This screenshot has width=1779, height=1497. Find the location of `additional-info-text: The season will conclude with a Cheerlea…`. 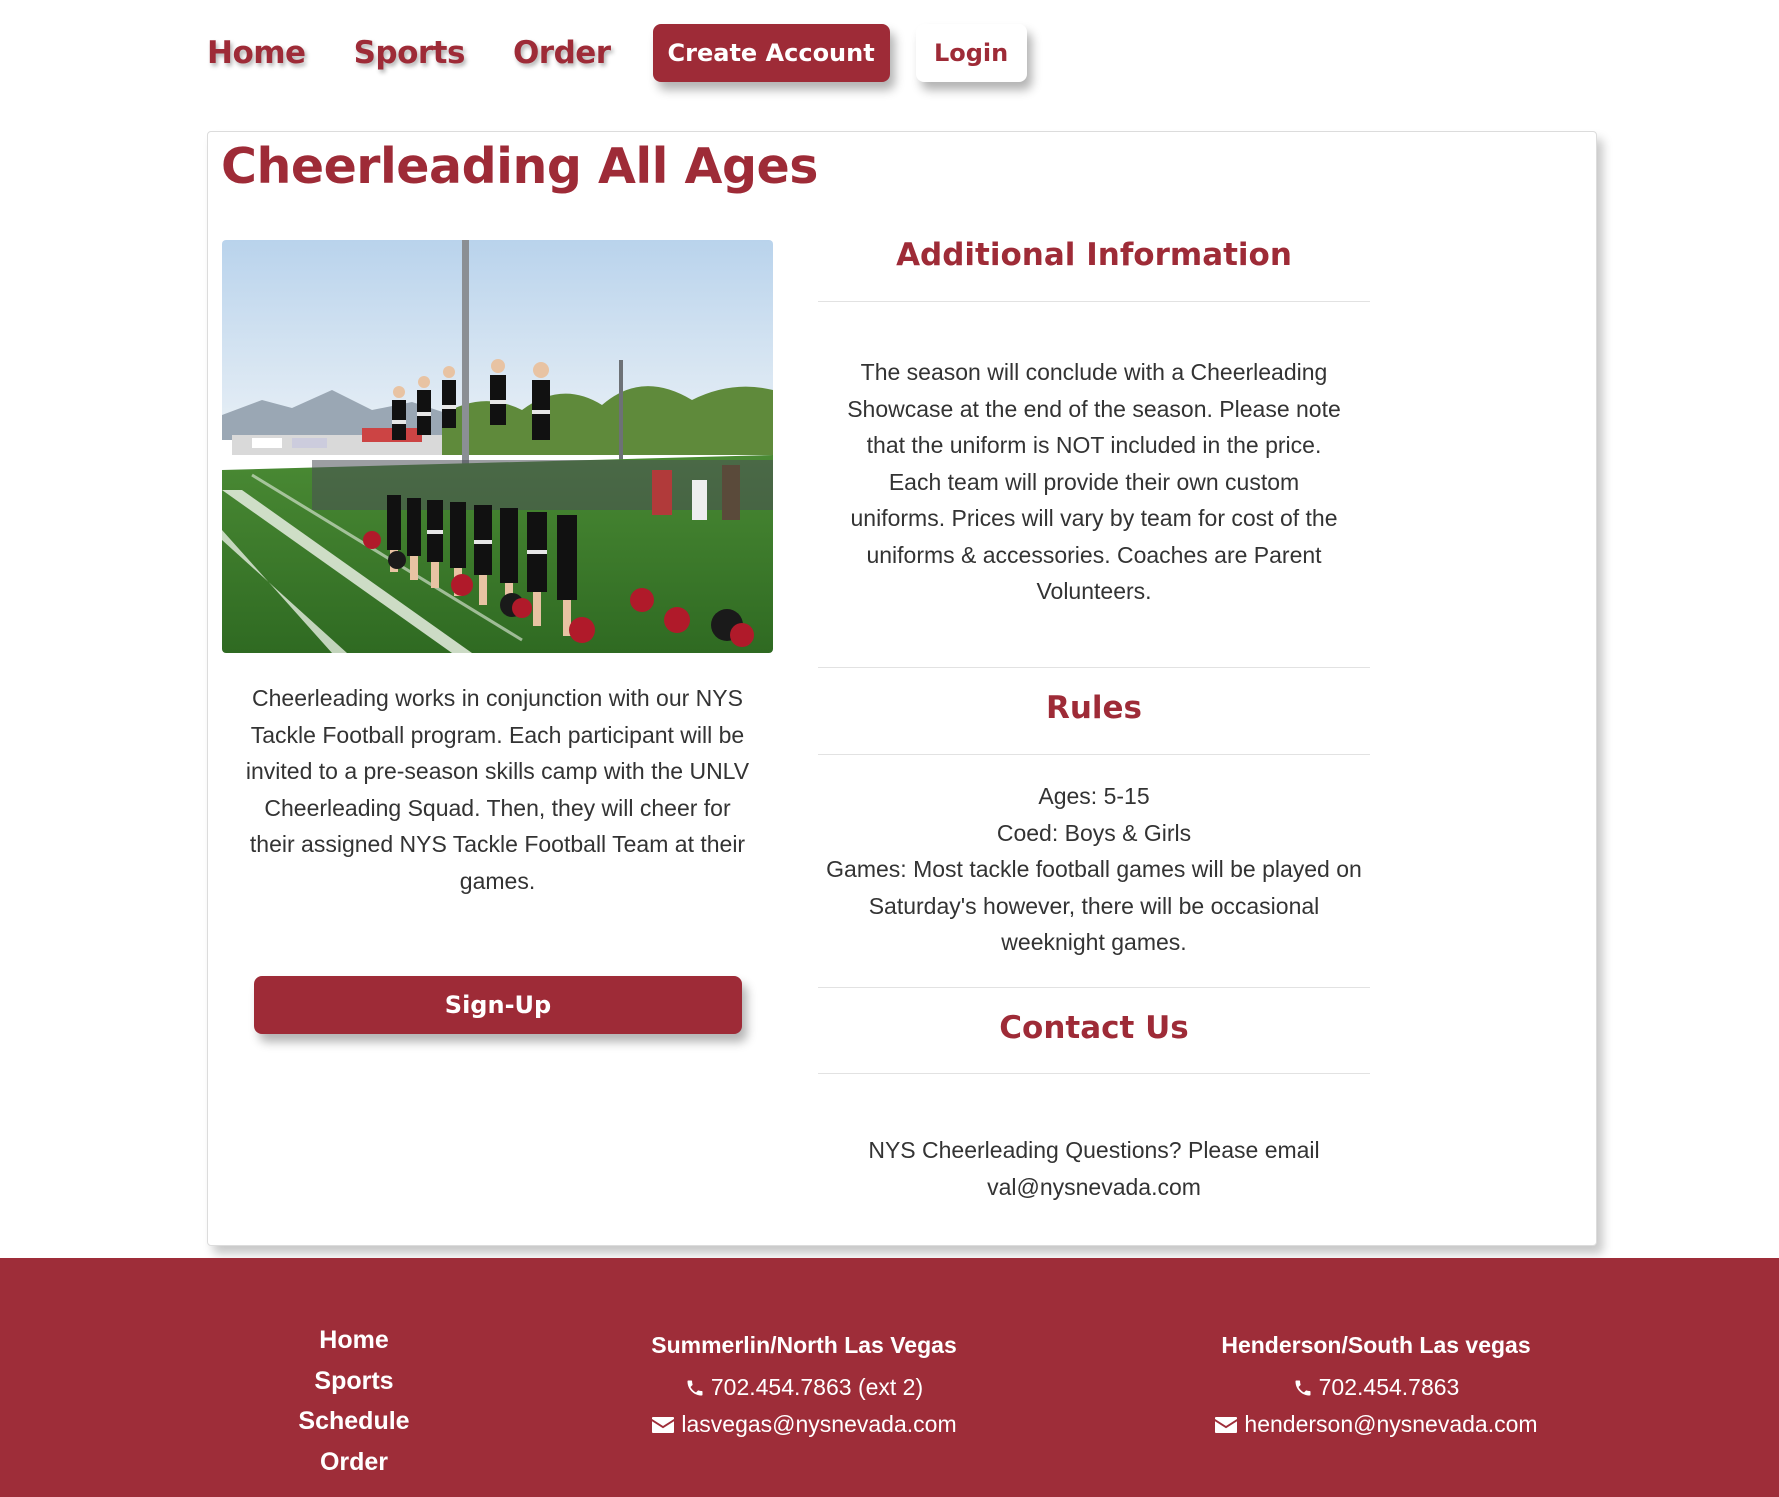

additional-info-text: The season will conclude with a Cheerlea… is located at coordinates (1094, 481).